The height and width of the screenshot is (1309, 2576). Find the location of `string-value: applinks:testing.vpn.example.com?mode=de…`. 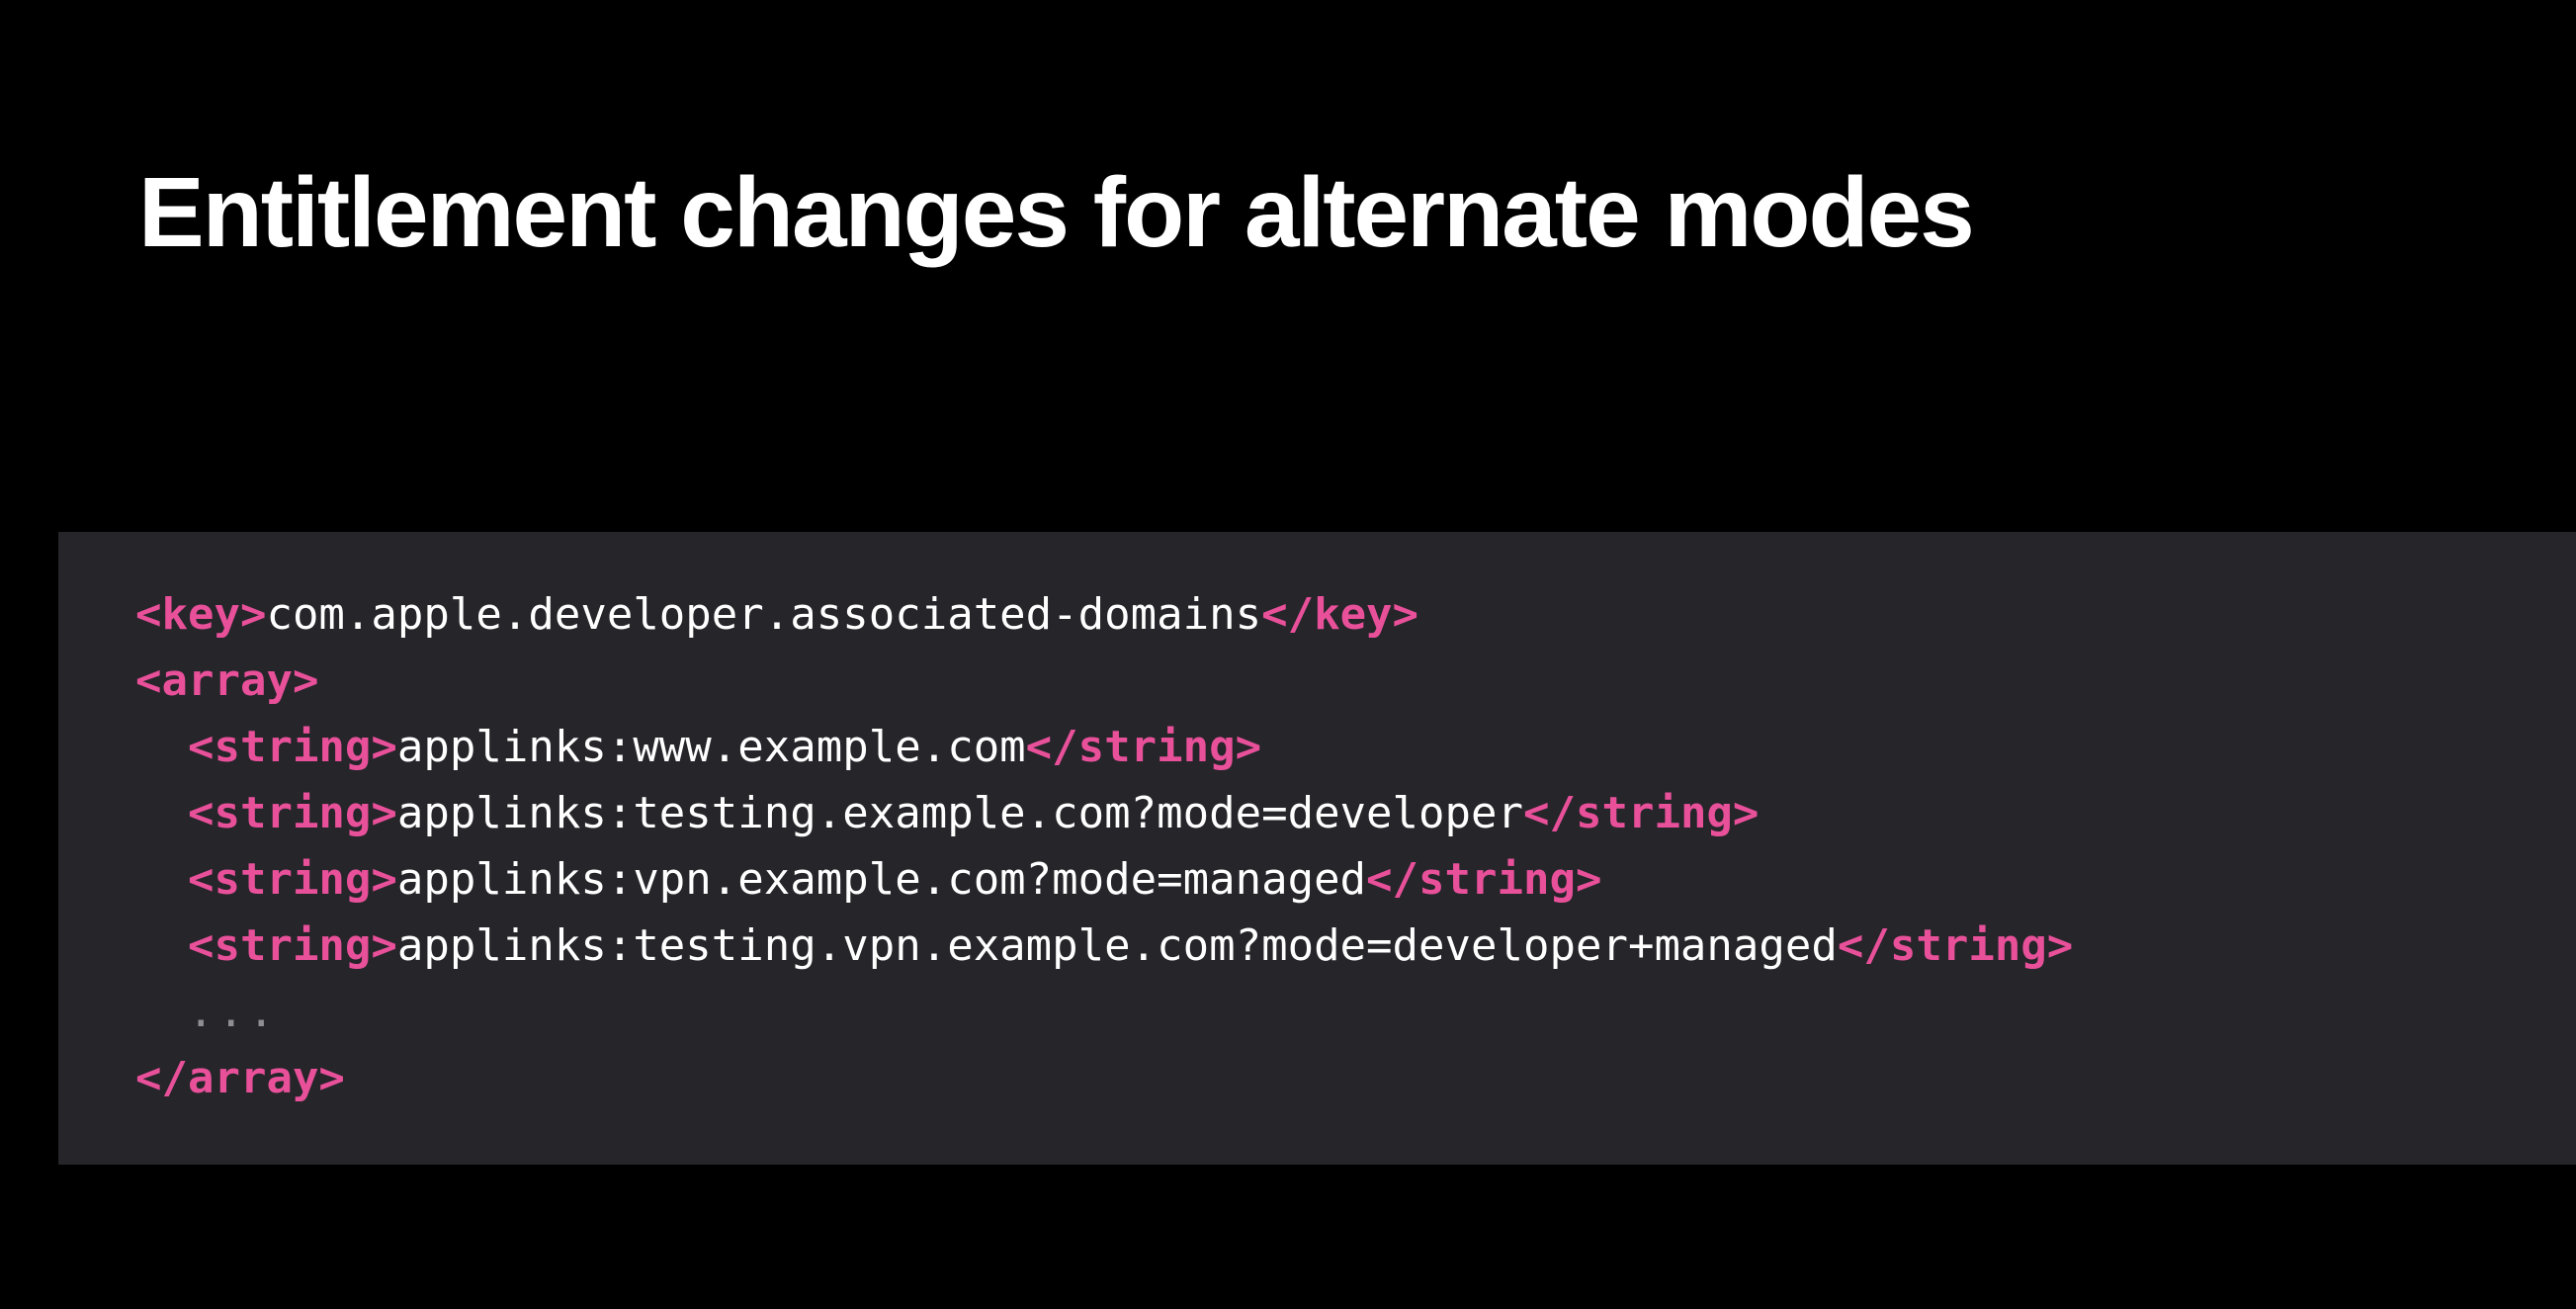

string-value: applinks:testing.vpn.example.com?mode=de… is located at coordinates (1117, 945).